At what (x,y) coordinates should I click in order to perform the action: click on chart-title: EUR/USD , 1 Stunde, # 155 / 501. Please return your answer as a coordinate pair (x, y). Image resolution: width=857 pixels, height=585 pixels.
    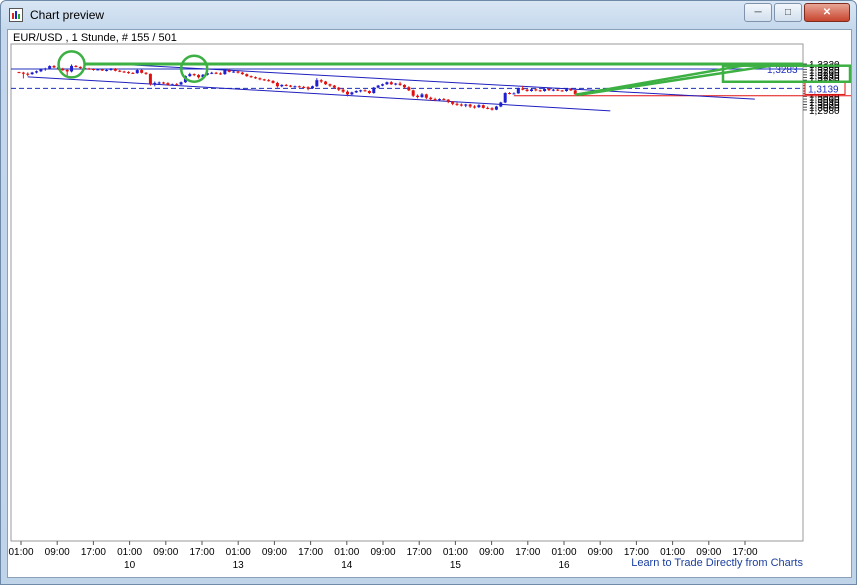
    Looking at the image, I should click on (95, 38).